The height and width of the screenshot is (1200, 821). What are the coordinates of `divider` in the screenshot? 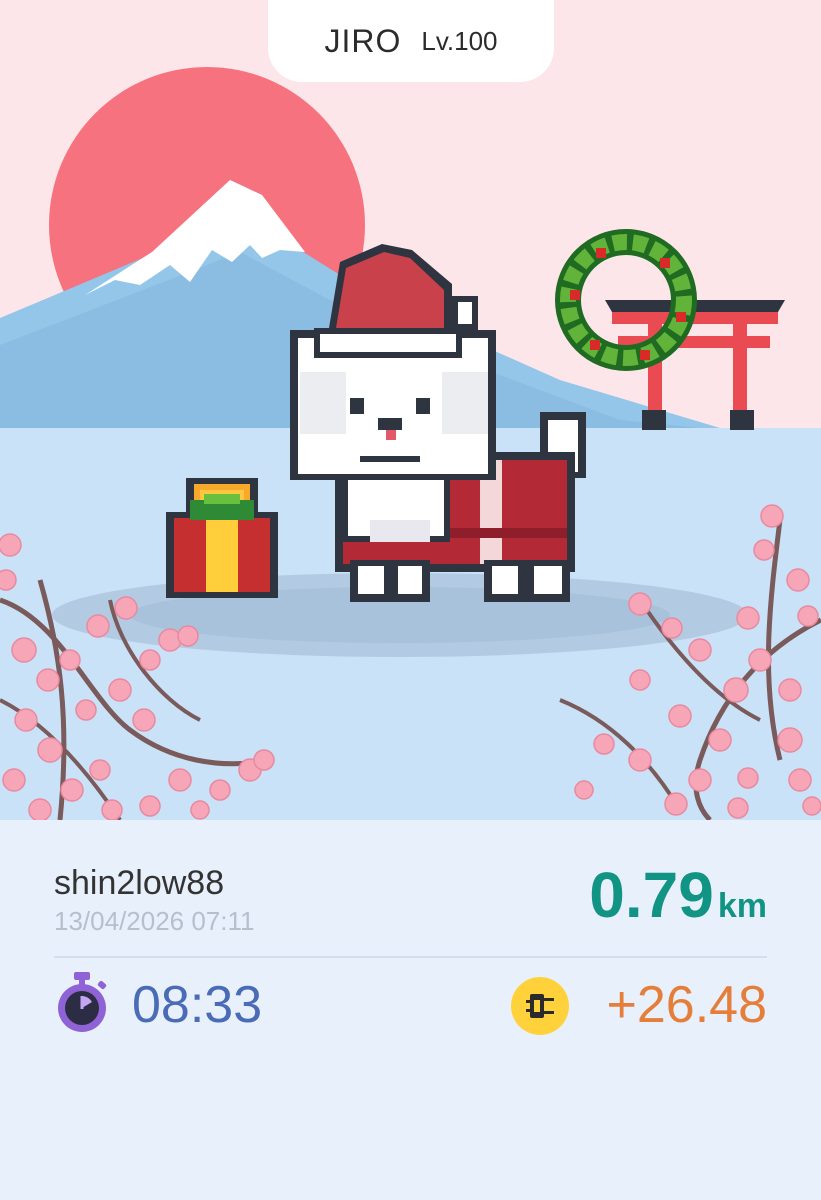 It's located at (410, 957).